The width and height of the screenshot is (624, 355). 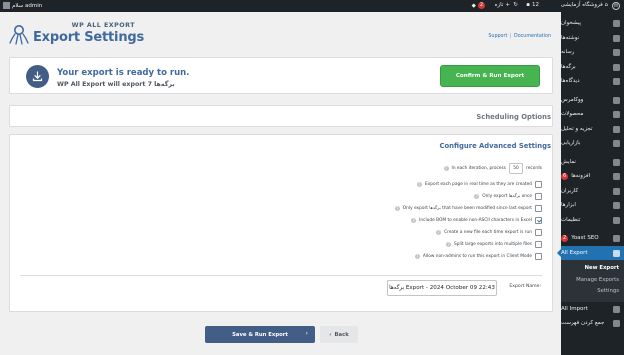 I want to click on admin-bar-updates: ↻, so click(x=515, y=5).